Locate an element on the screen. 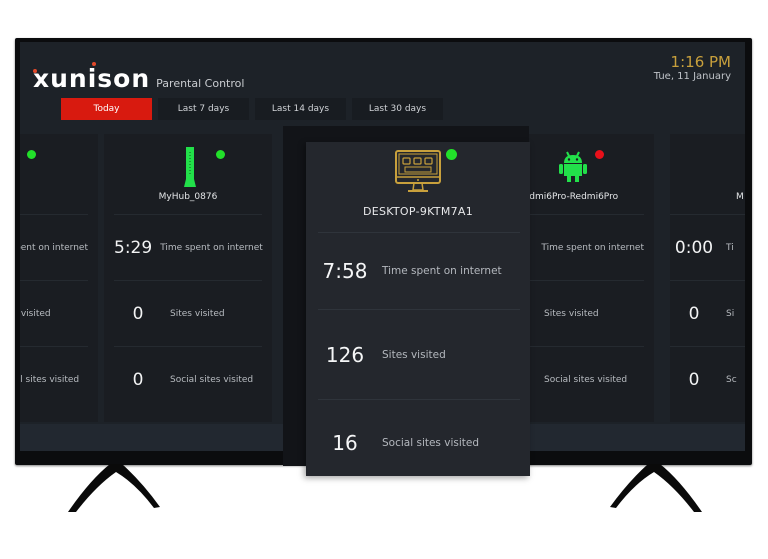  stat-sites-visited: 126 Sites visited is located at coordinates (419, 354).